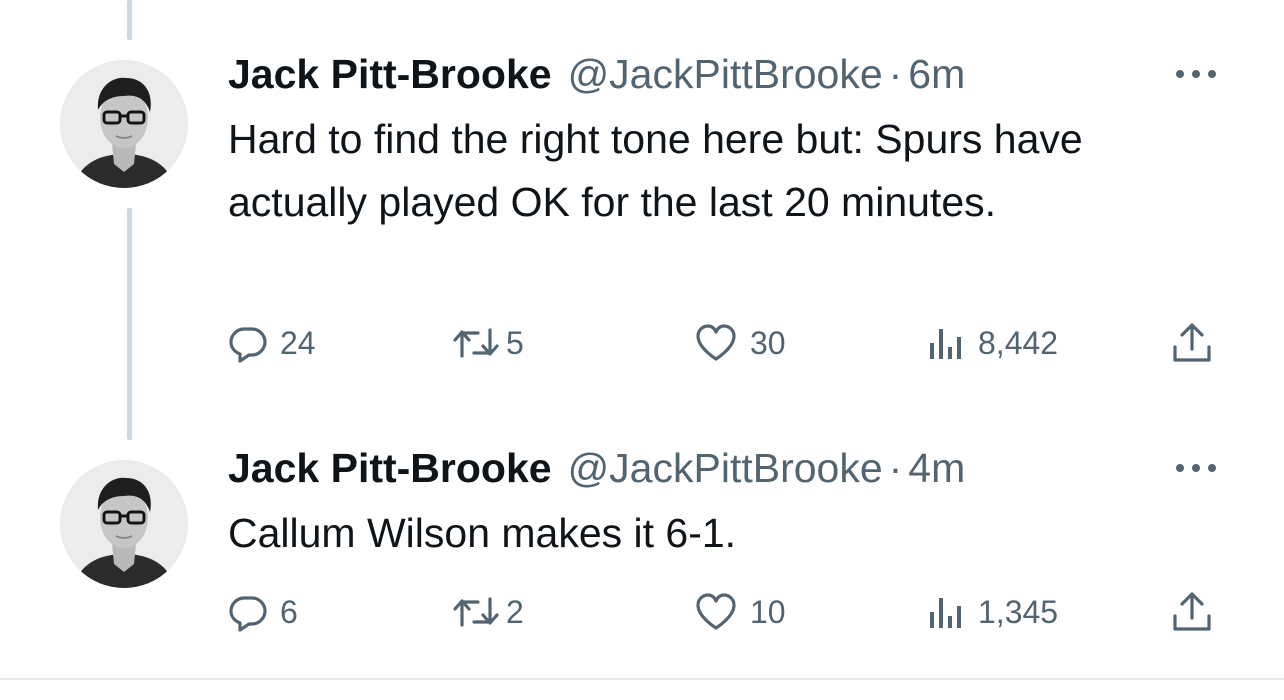  I want to click on retweet-button: 5, so click(488, 343).